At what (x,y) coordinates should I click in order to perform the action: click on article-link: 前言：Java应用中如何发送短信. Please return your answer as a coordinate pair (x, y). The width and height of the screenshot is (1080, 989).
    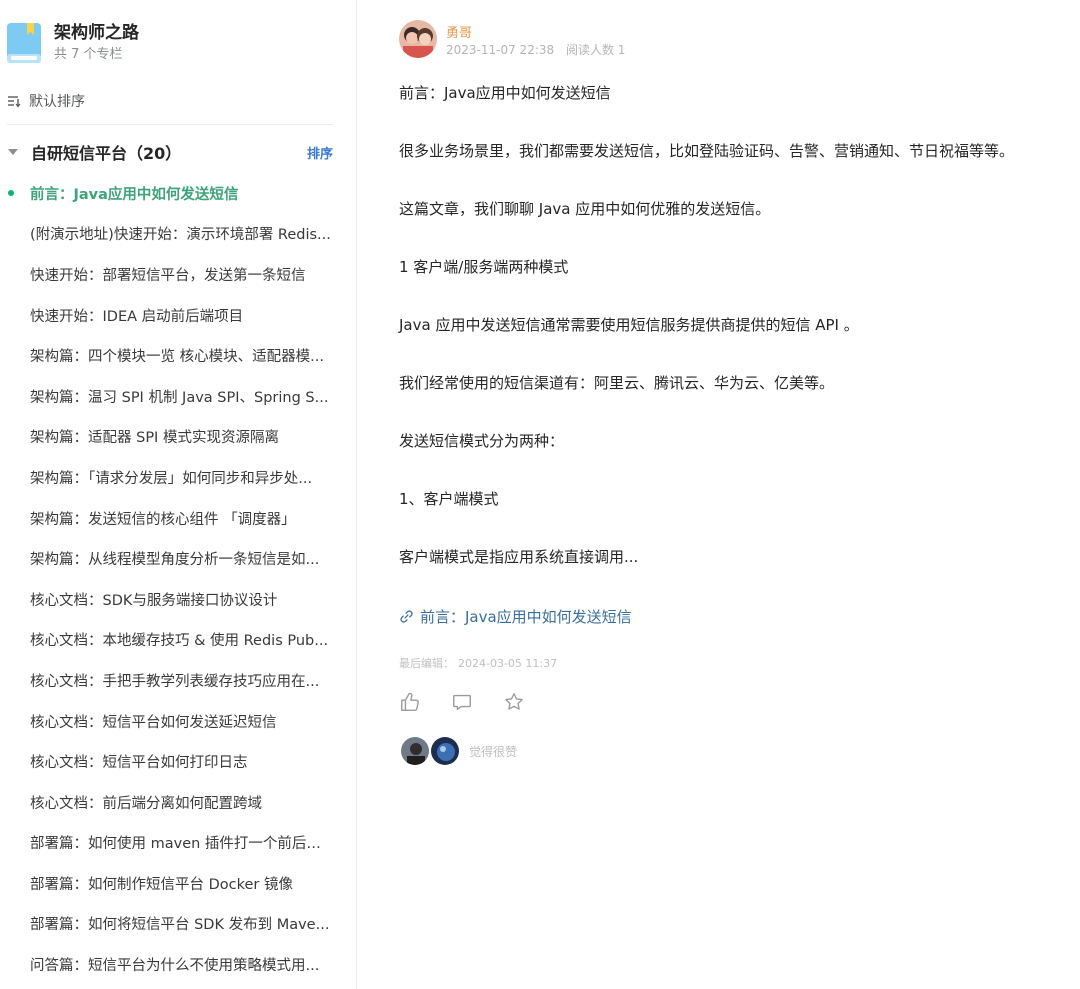
    Looking at the image, I should click on (515, 616).